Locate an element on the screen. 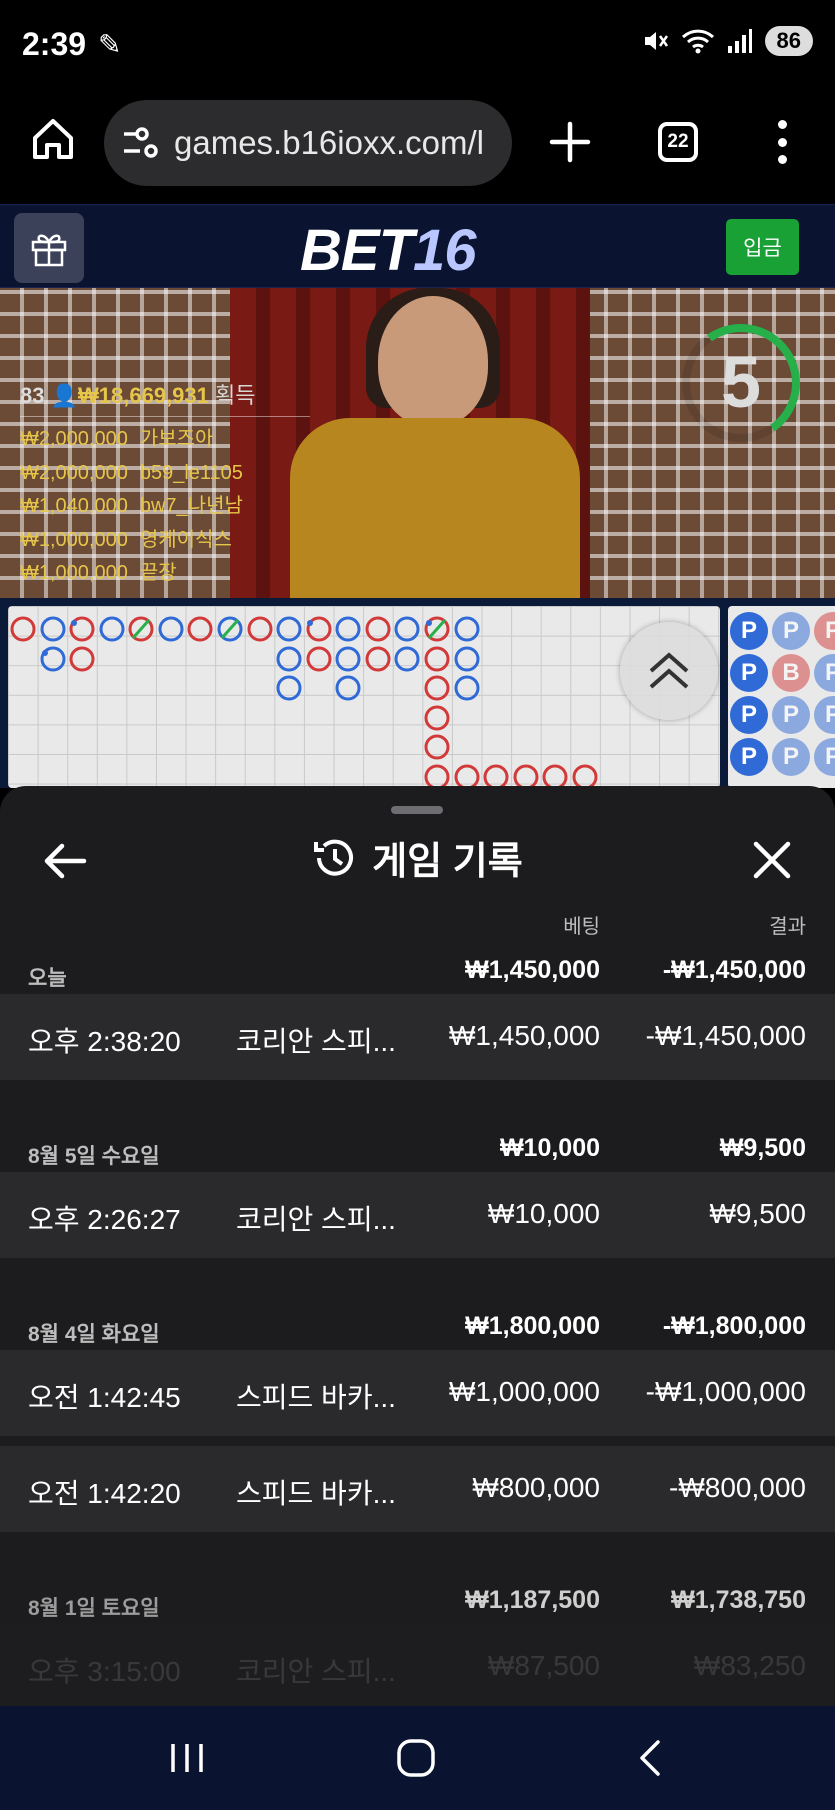 The image size is (835, 1810). winner-amount: ₩2,000,000 is located at coordinates (74, 439).